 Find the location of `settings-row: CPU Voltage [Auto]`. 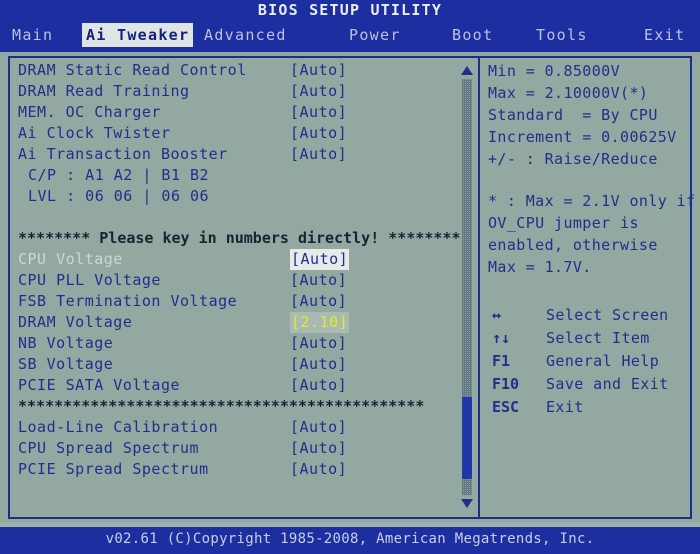

settings-row: CPU Voltage [Auto] is located at coordinates (232, 259).